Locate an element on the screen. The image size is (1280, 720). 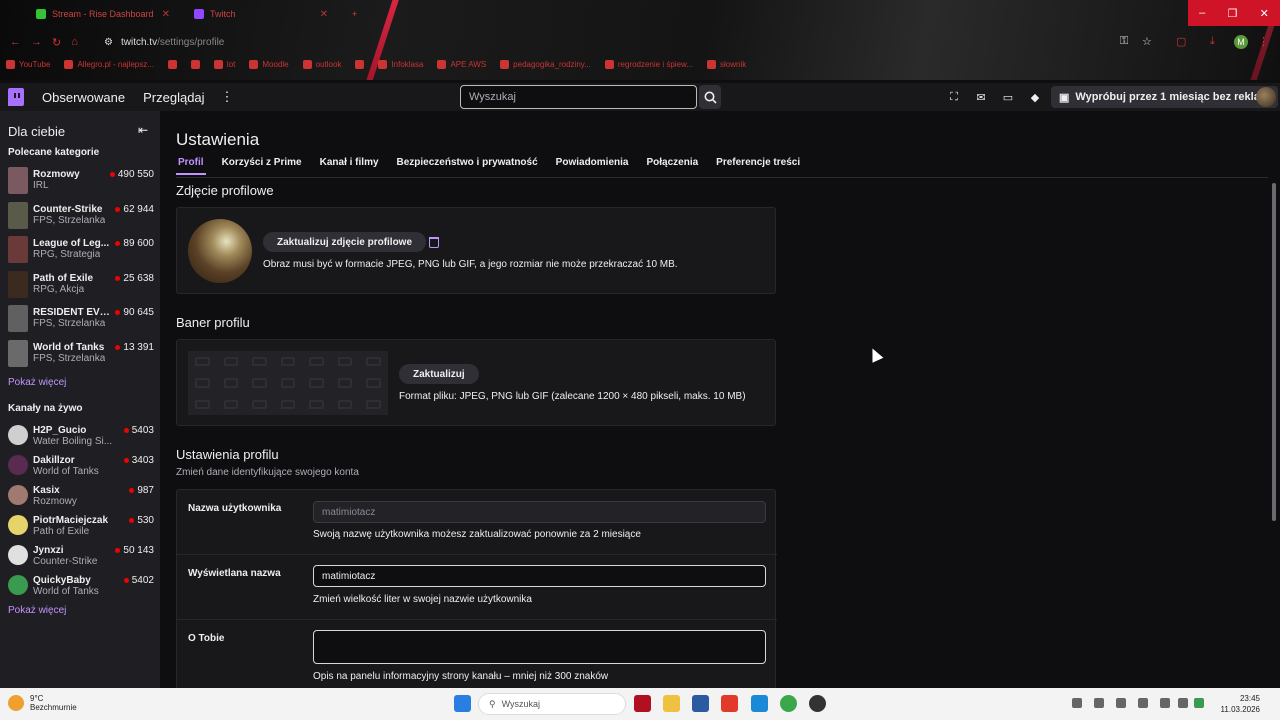
banner-pattern-glyph-icon is located at coordinates (202, 404).